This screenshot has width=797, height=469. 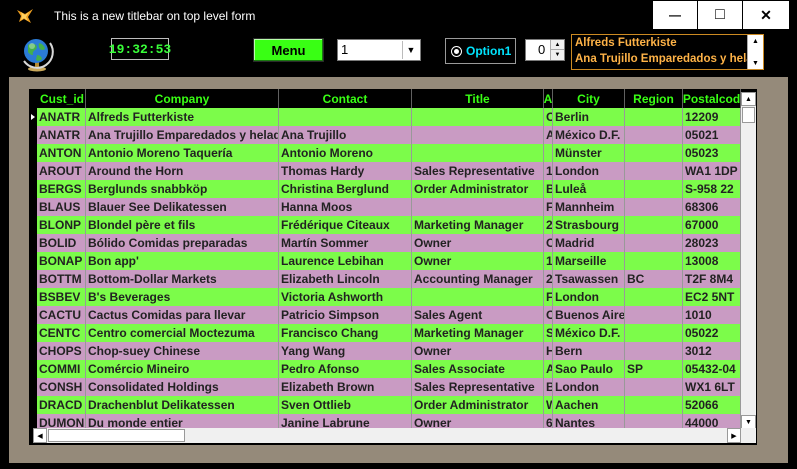 What do you see at coordinates (61, 243) in the screenshot?
I see `cell-cust_id: BOLID` at bounding box center [61, 243].